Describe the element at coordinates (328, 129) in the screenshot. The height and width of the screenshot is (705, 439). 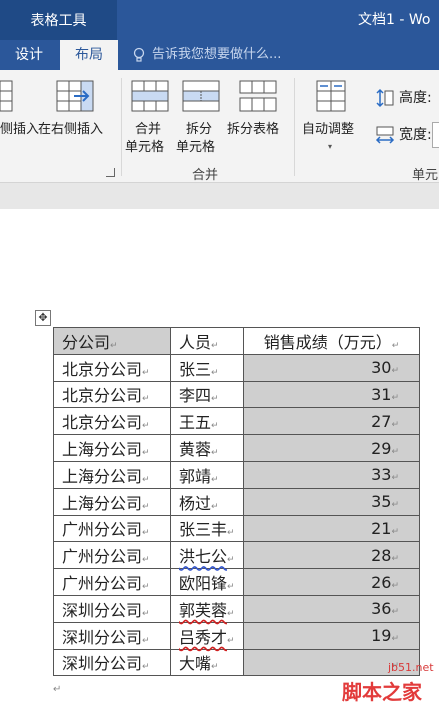
I see `autofit-label: 自动调整` at that location.